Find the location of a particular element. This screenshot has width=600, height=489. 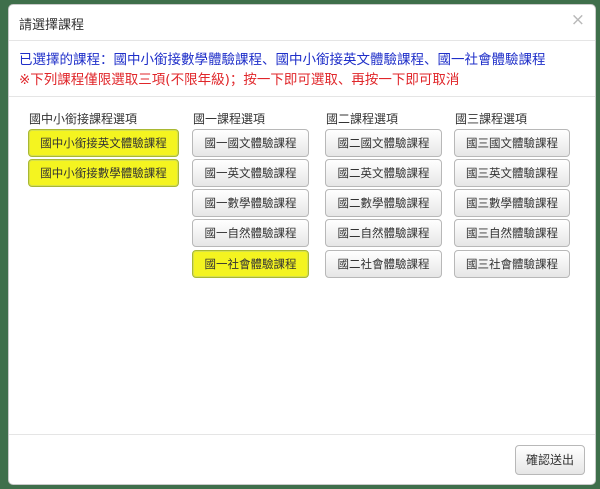

close-icon: × is located at coordinates (578, 20).